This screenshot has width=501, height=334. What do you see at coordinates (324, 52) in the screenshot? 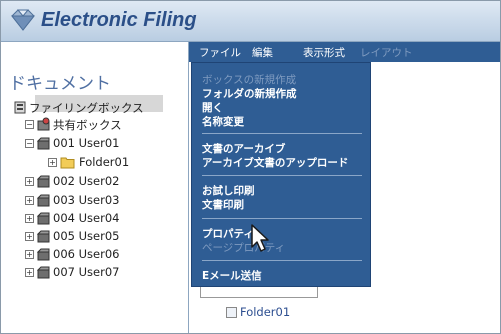
I see `menu-view: 表示形式` at bounding box center [324, 52].